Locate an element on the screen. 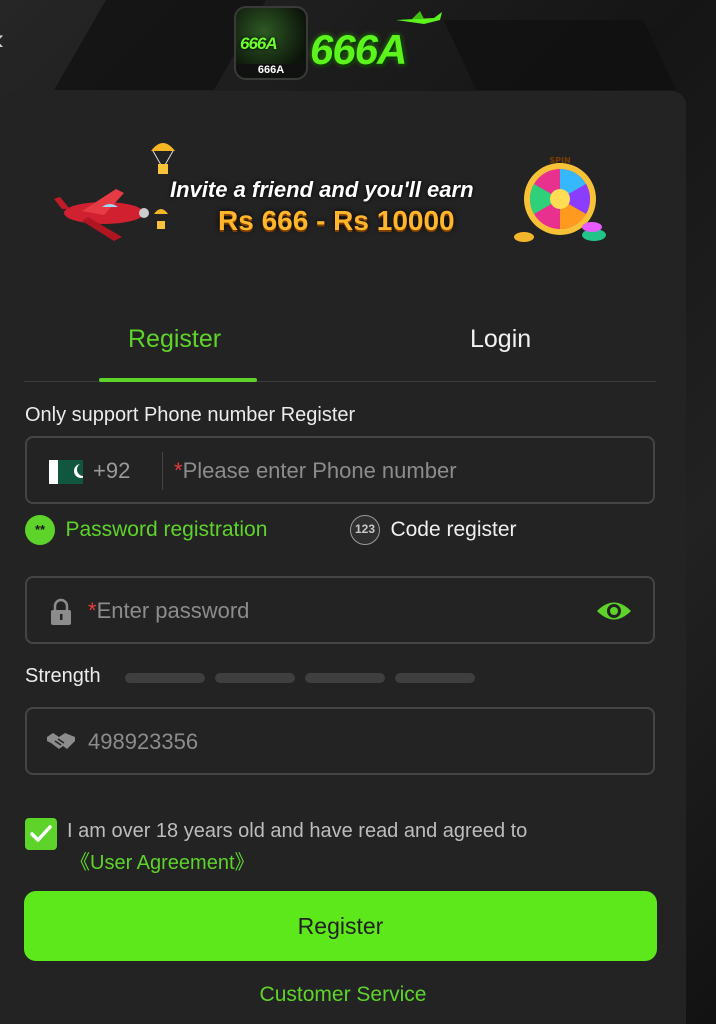 The height and width of the screenshot is (1024, 716). pakistan-flag-icon is located at coordinates (66, 472).